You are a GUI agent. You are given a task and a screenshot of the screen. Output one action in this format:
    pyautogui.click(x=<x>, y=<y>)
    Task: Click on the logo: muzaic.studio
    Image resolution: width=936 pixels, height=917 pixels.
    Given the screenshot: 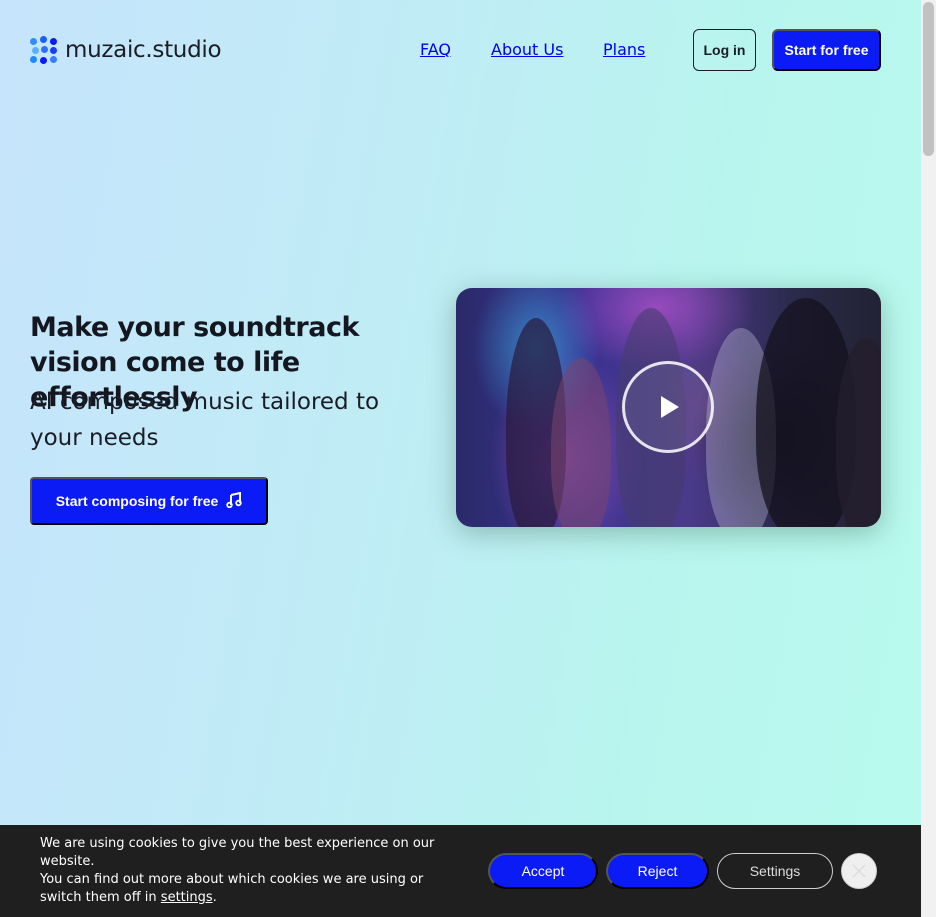 What is the action you would take?
    pyautogui.click(x=126, y=50)
    